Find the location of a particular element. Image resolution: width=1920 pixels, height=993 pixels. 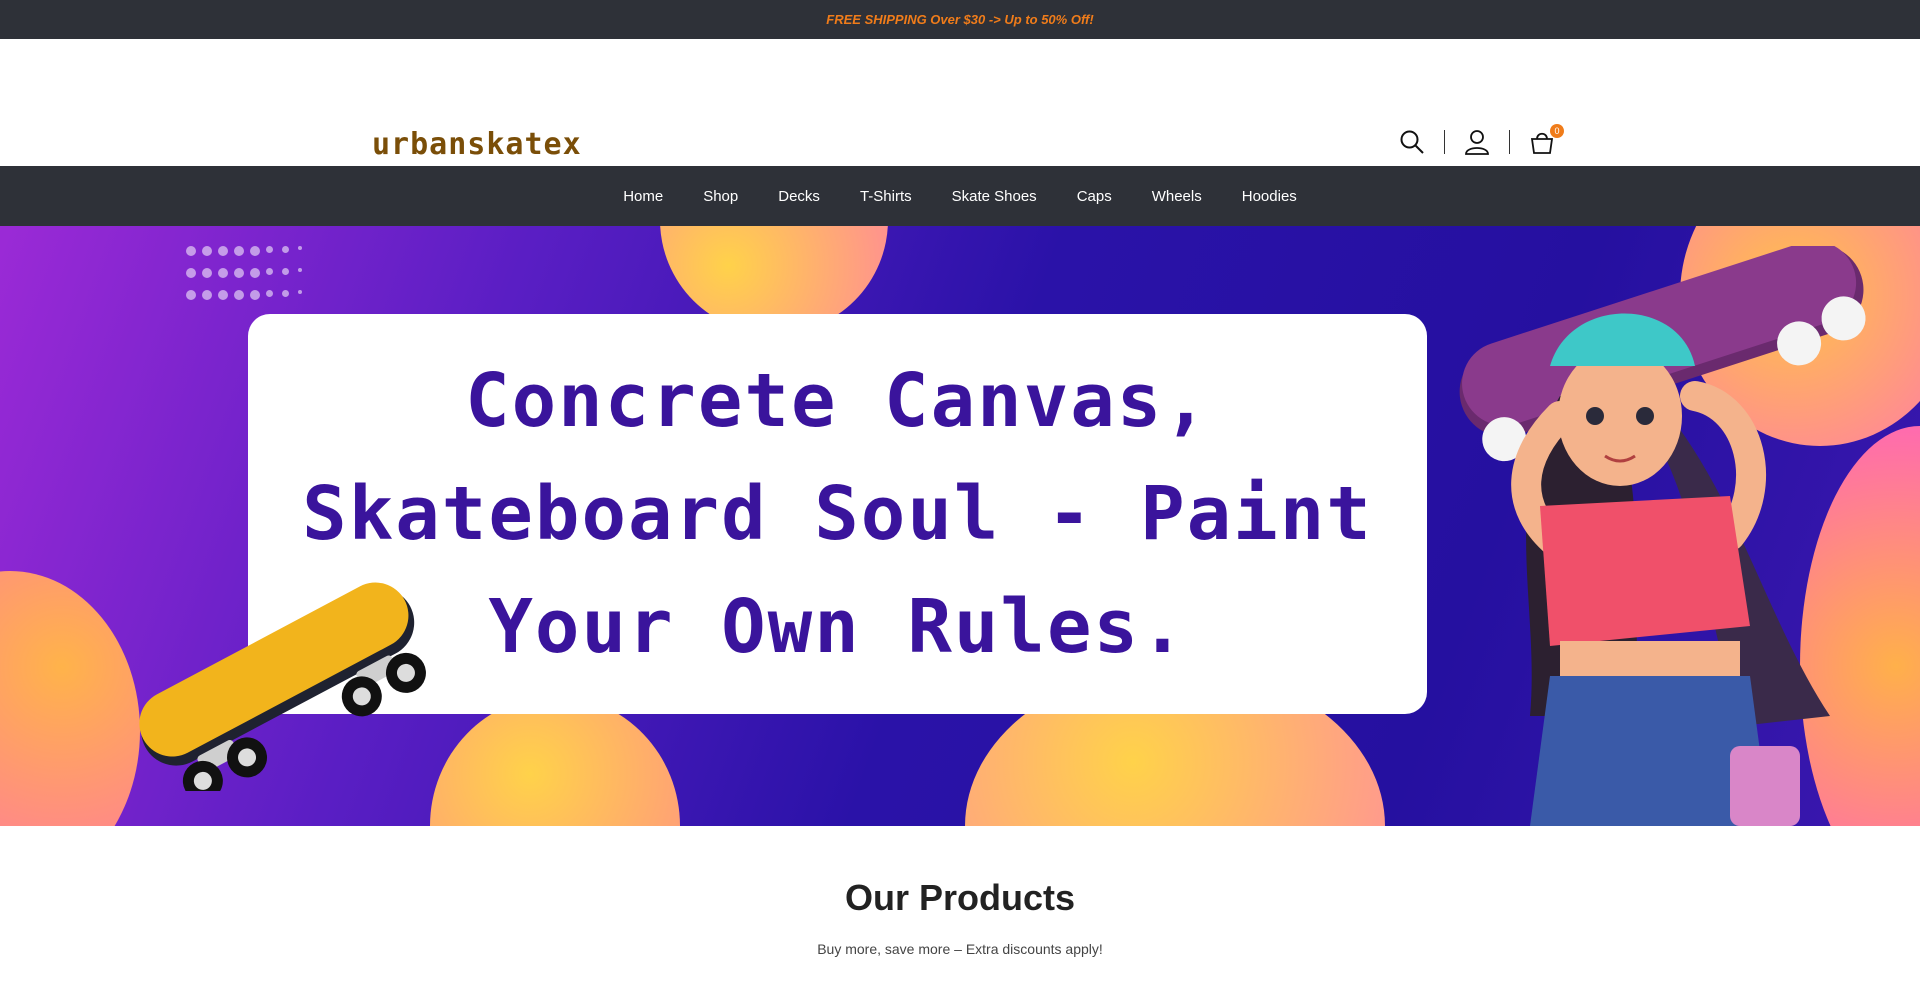

nav-item-home: Home is located at coordinates (643, 196).